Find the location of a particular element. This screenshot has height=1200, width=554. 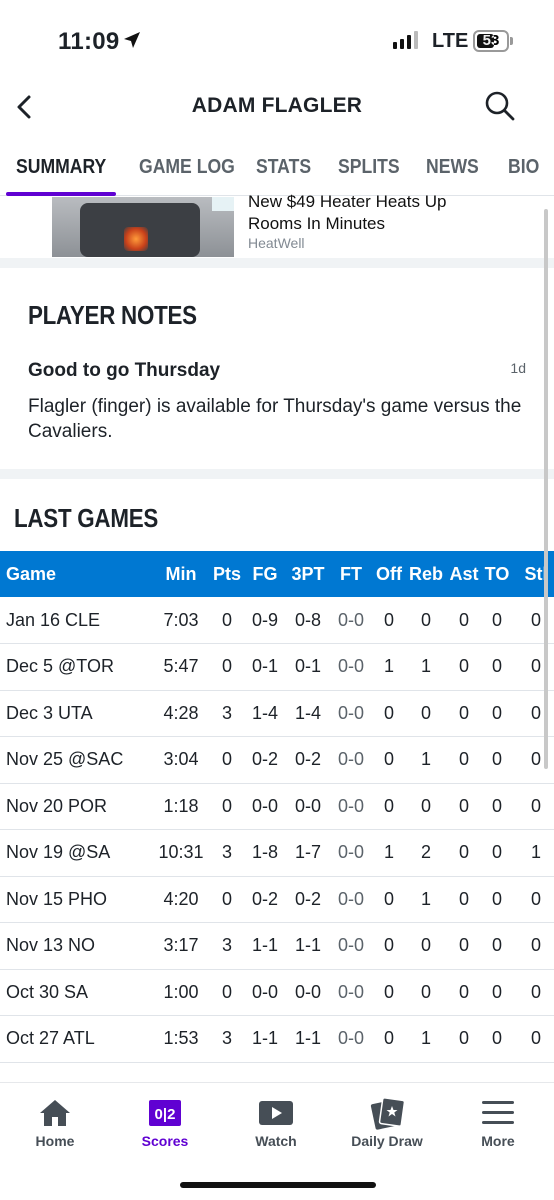

search-icon is located at coordinates (500, 106).